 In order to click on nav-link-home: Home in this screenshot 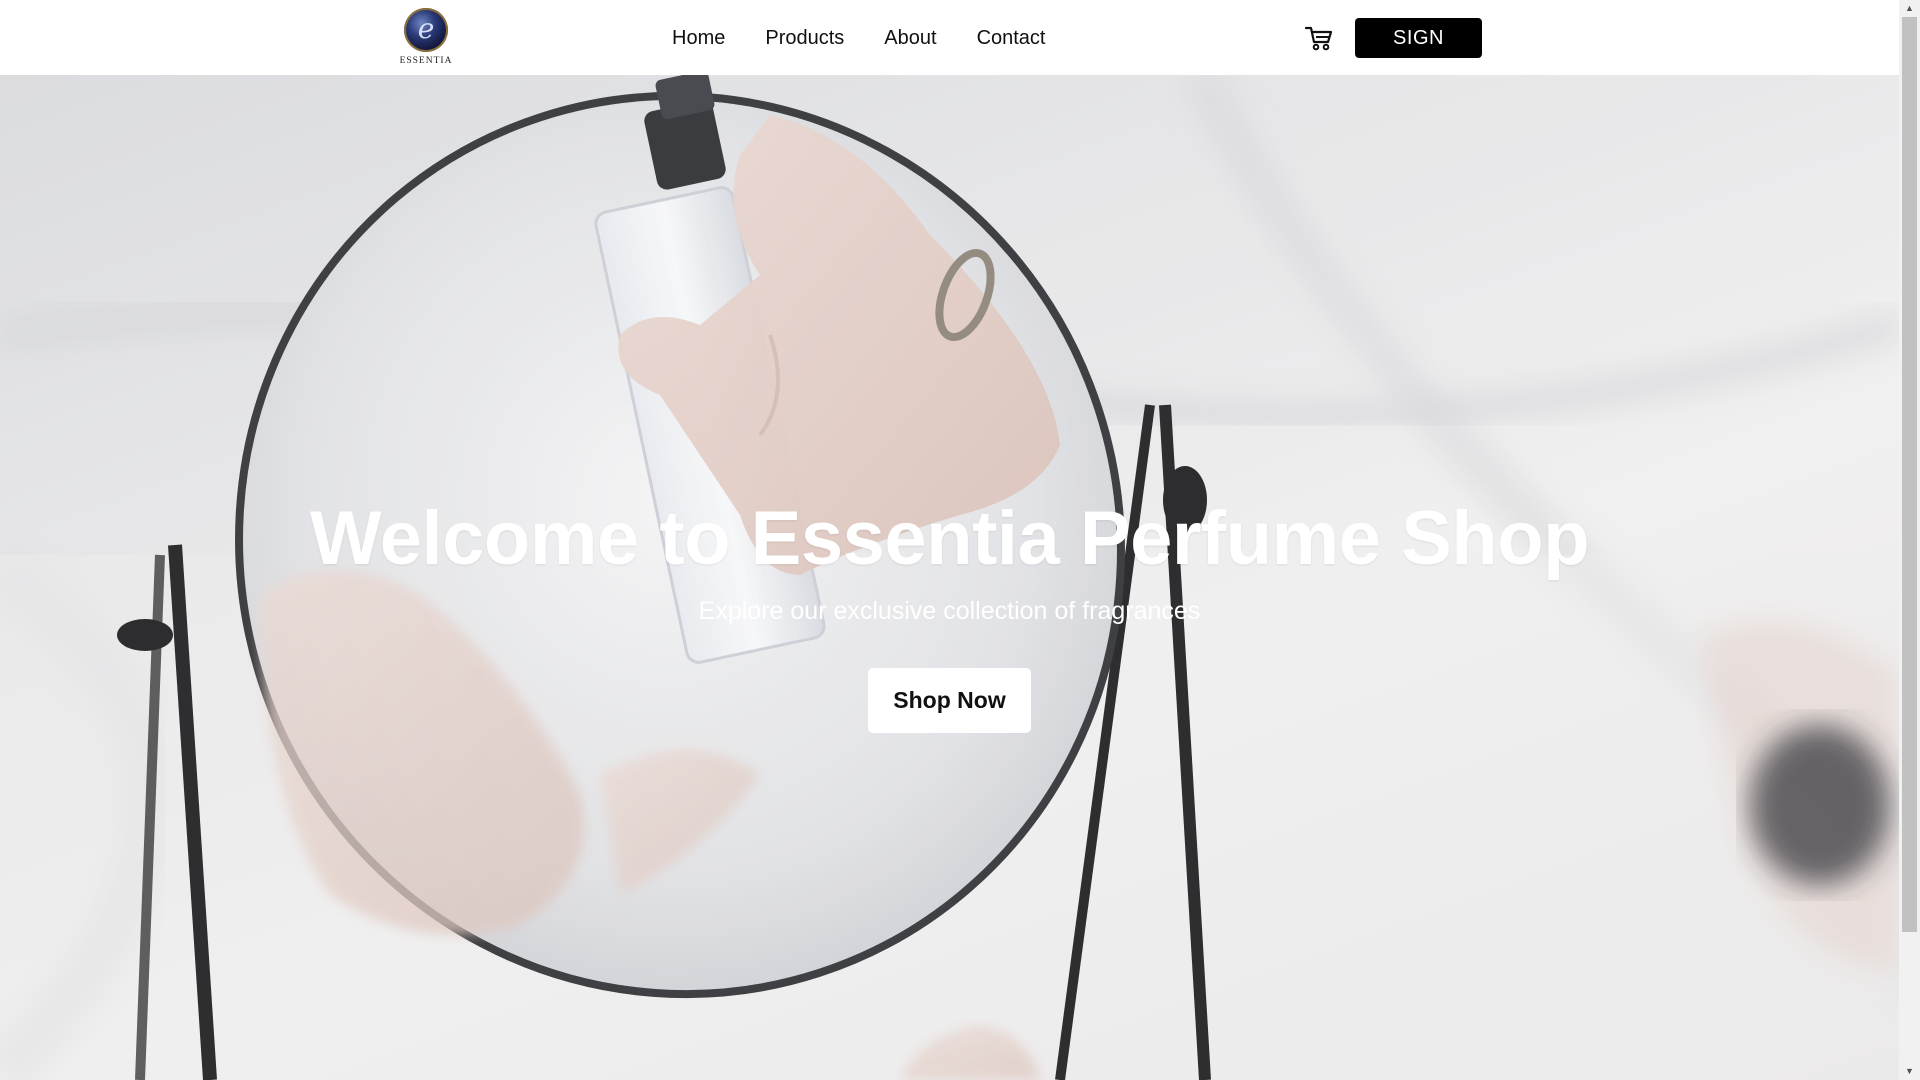, I will do `click(698, 38)`.